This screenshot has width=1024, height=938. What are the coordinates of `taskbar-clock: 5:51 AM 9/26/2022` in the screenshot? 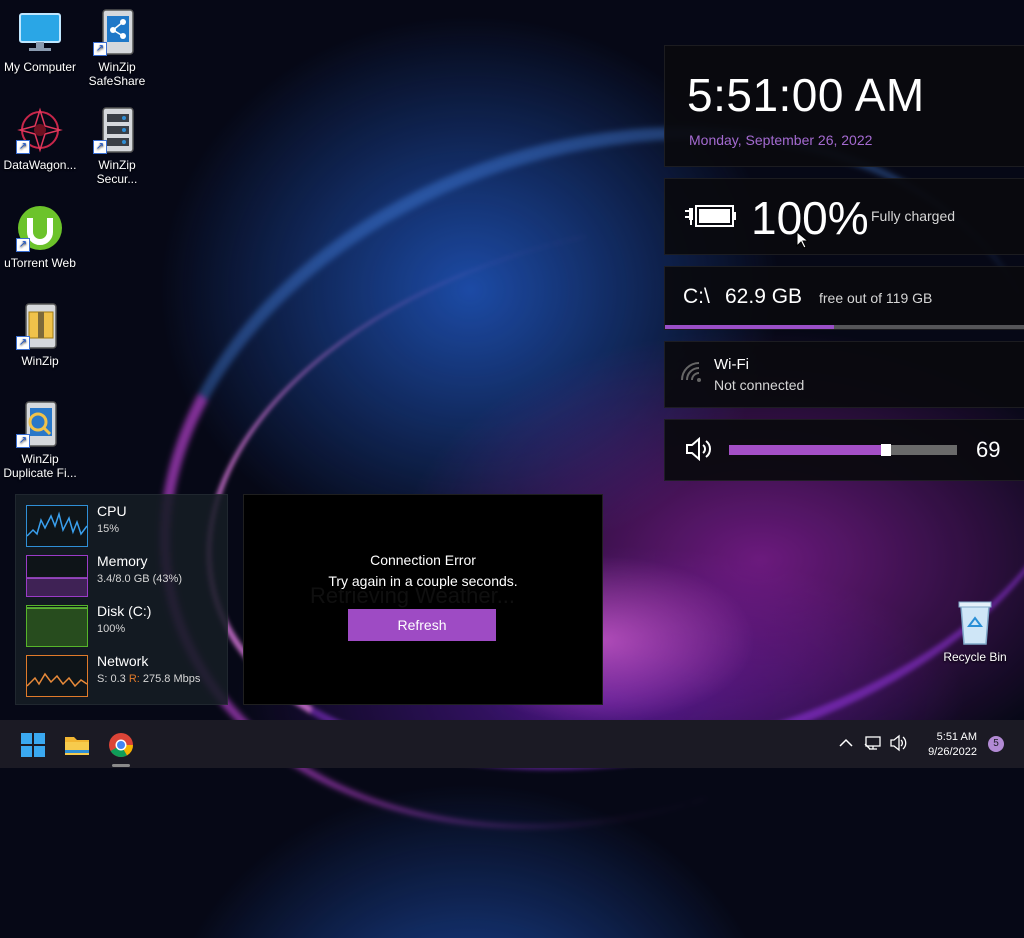 It's located at (952, 745).